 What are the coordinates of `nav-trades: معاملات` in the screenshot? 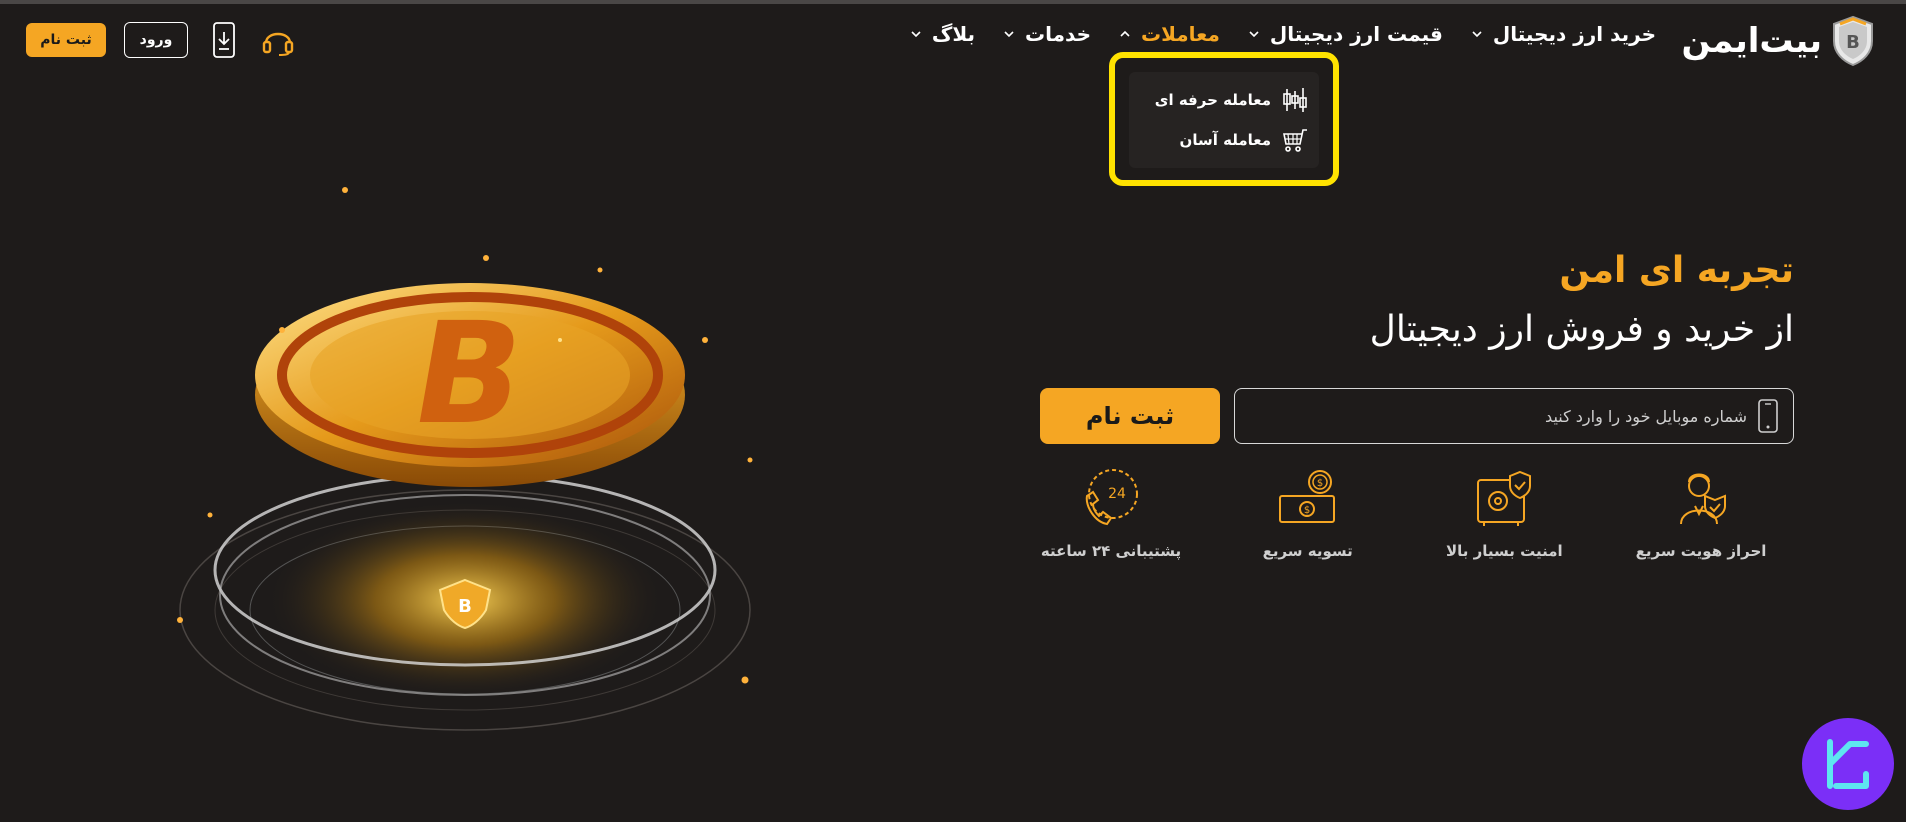 It's located at (1169, 34).